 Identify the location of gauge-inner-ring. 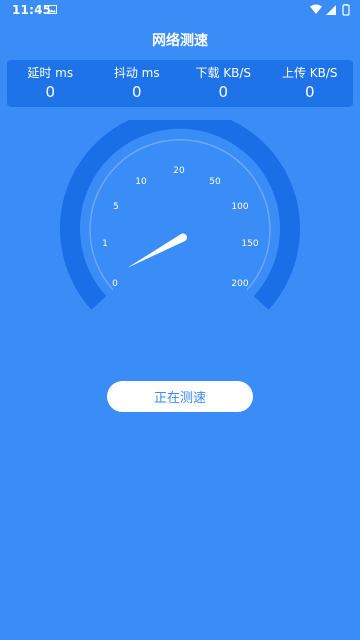
(180, 215).